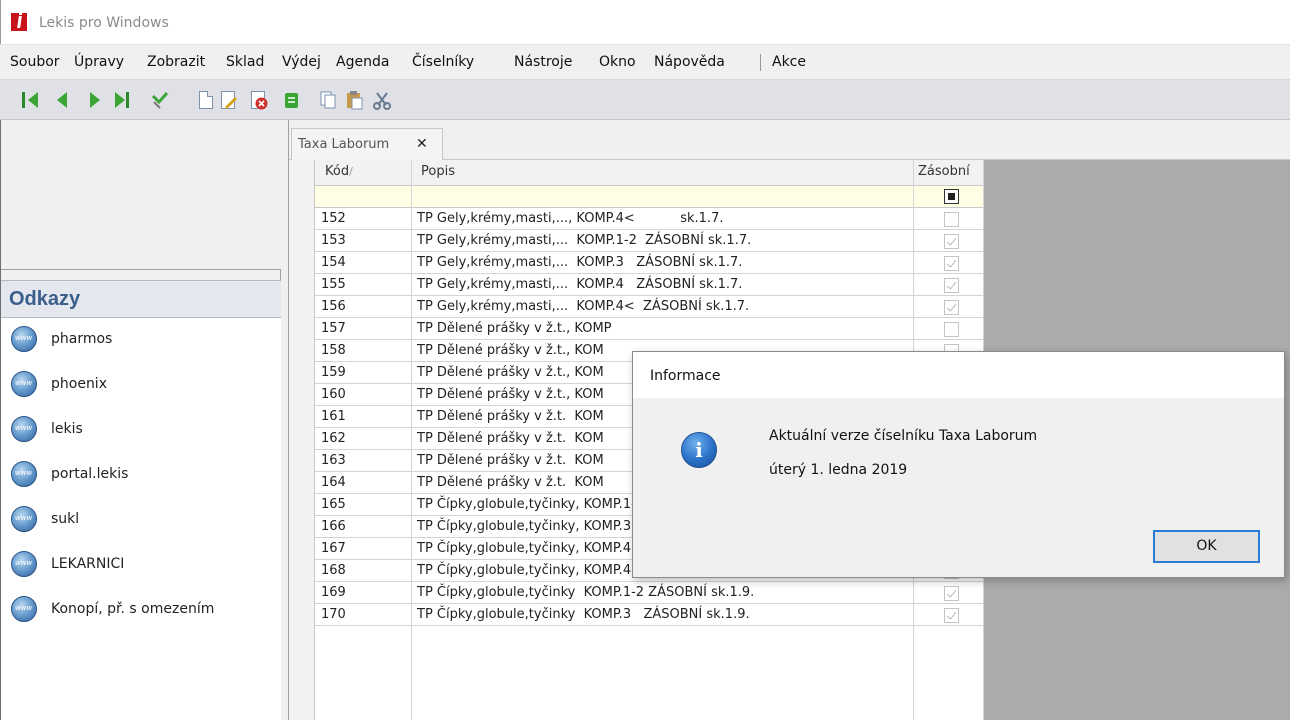  What do you see at coordinates (333, 394) in the screenshot?
I see `cell-kod: 160` at bounding box center [333, 394].